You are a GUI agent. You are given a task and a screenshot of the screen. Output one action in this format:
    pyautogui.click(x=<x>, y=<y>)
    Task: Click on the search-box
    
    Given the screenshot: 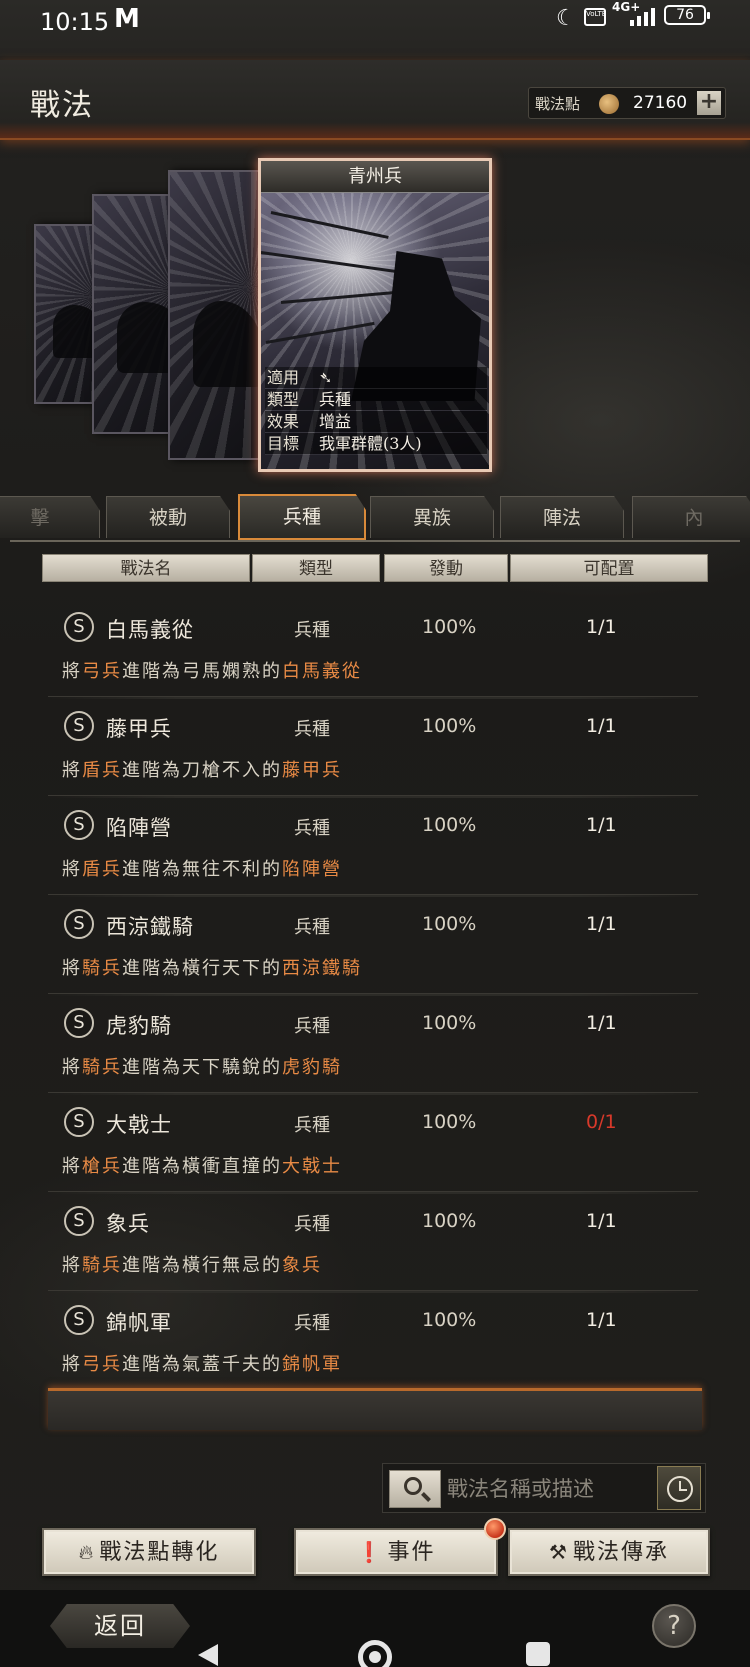 What is the action you would take?
    pyautogui.click(x=544, y=1488)
    